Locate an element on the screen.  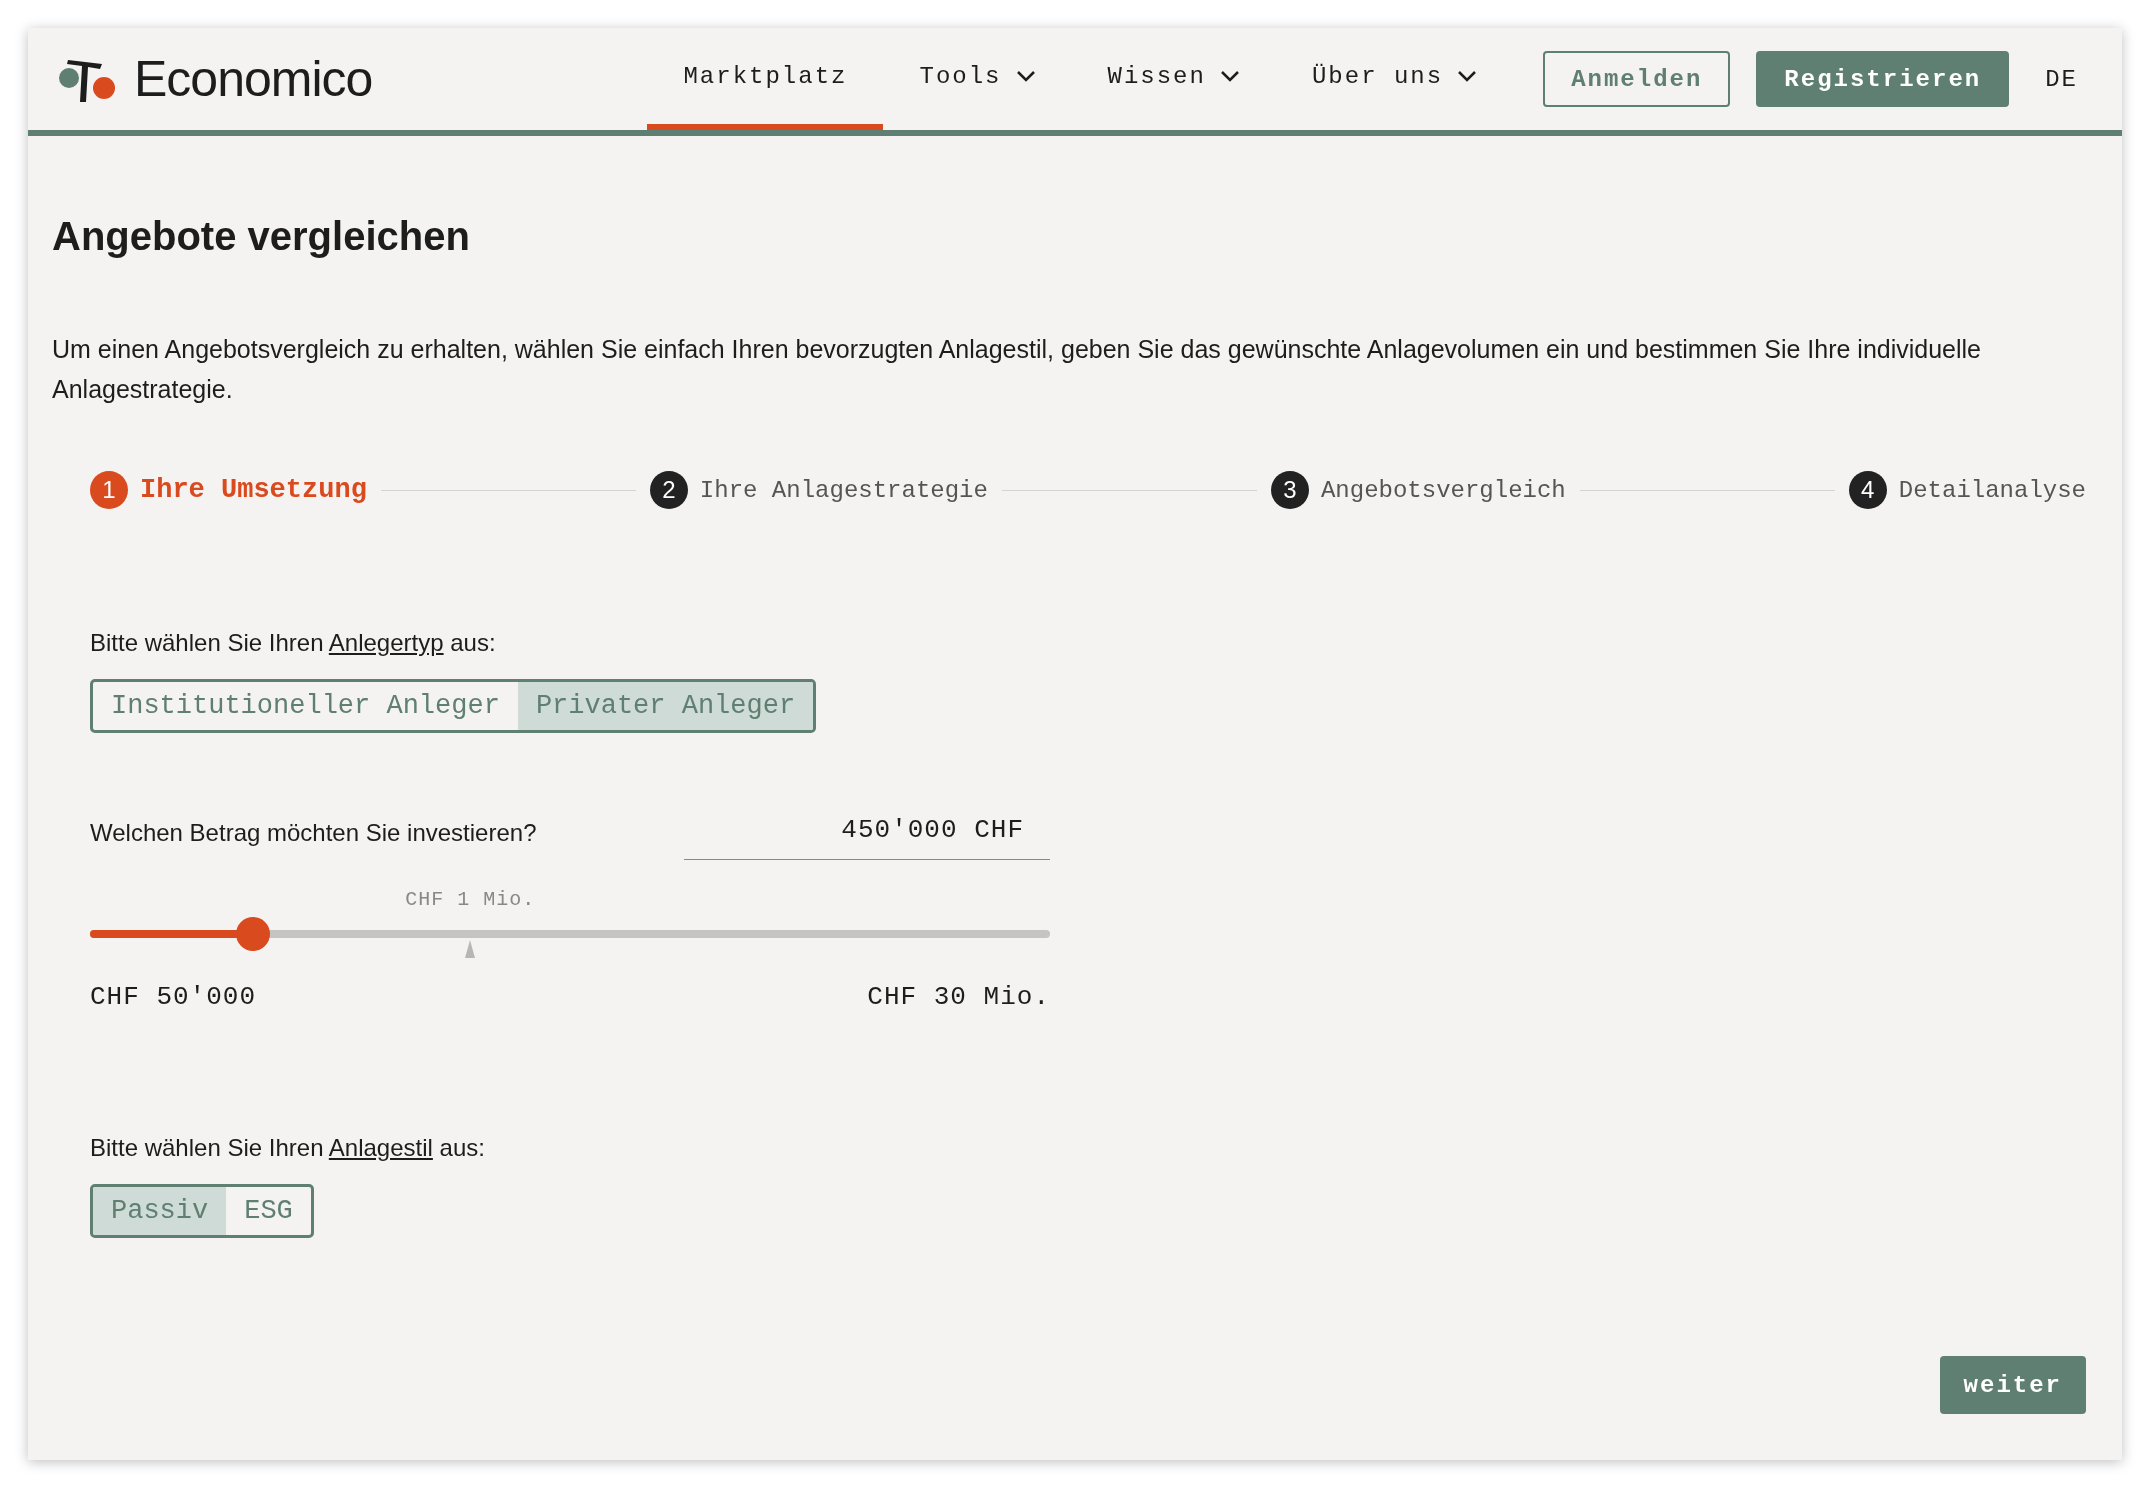
language-menu: DE is located at coordinates (2061, 82).